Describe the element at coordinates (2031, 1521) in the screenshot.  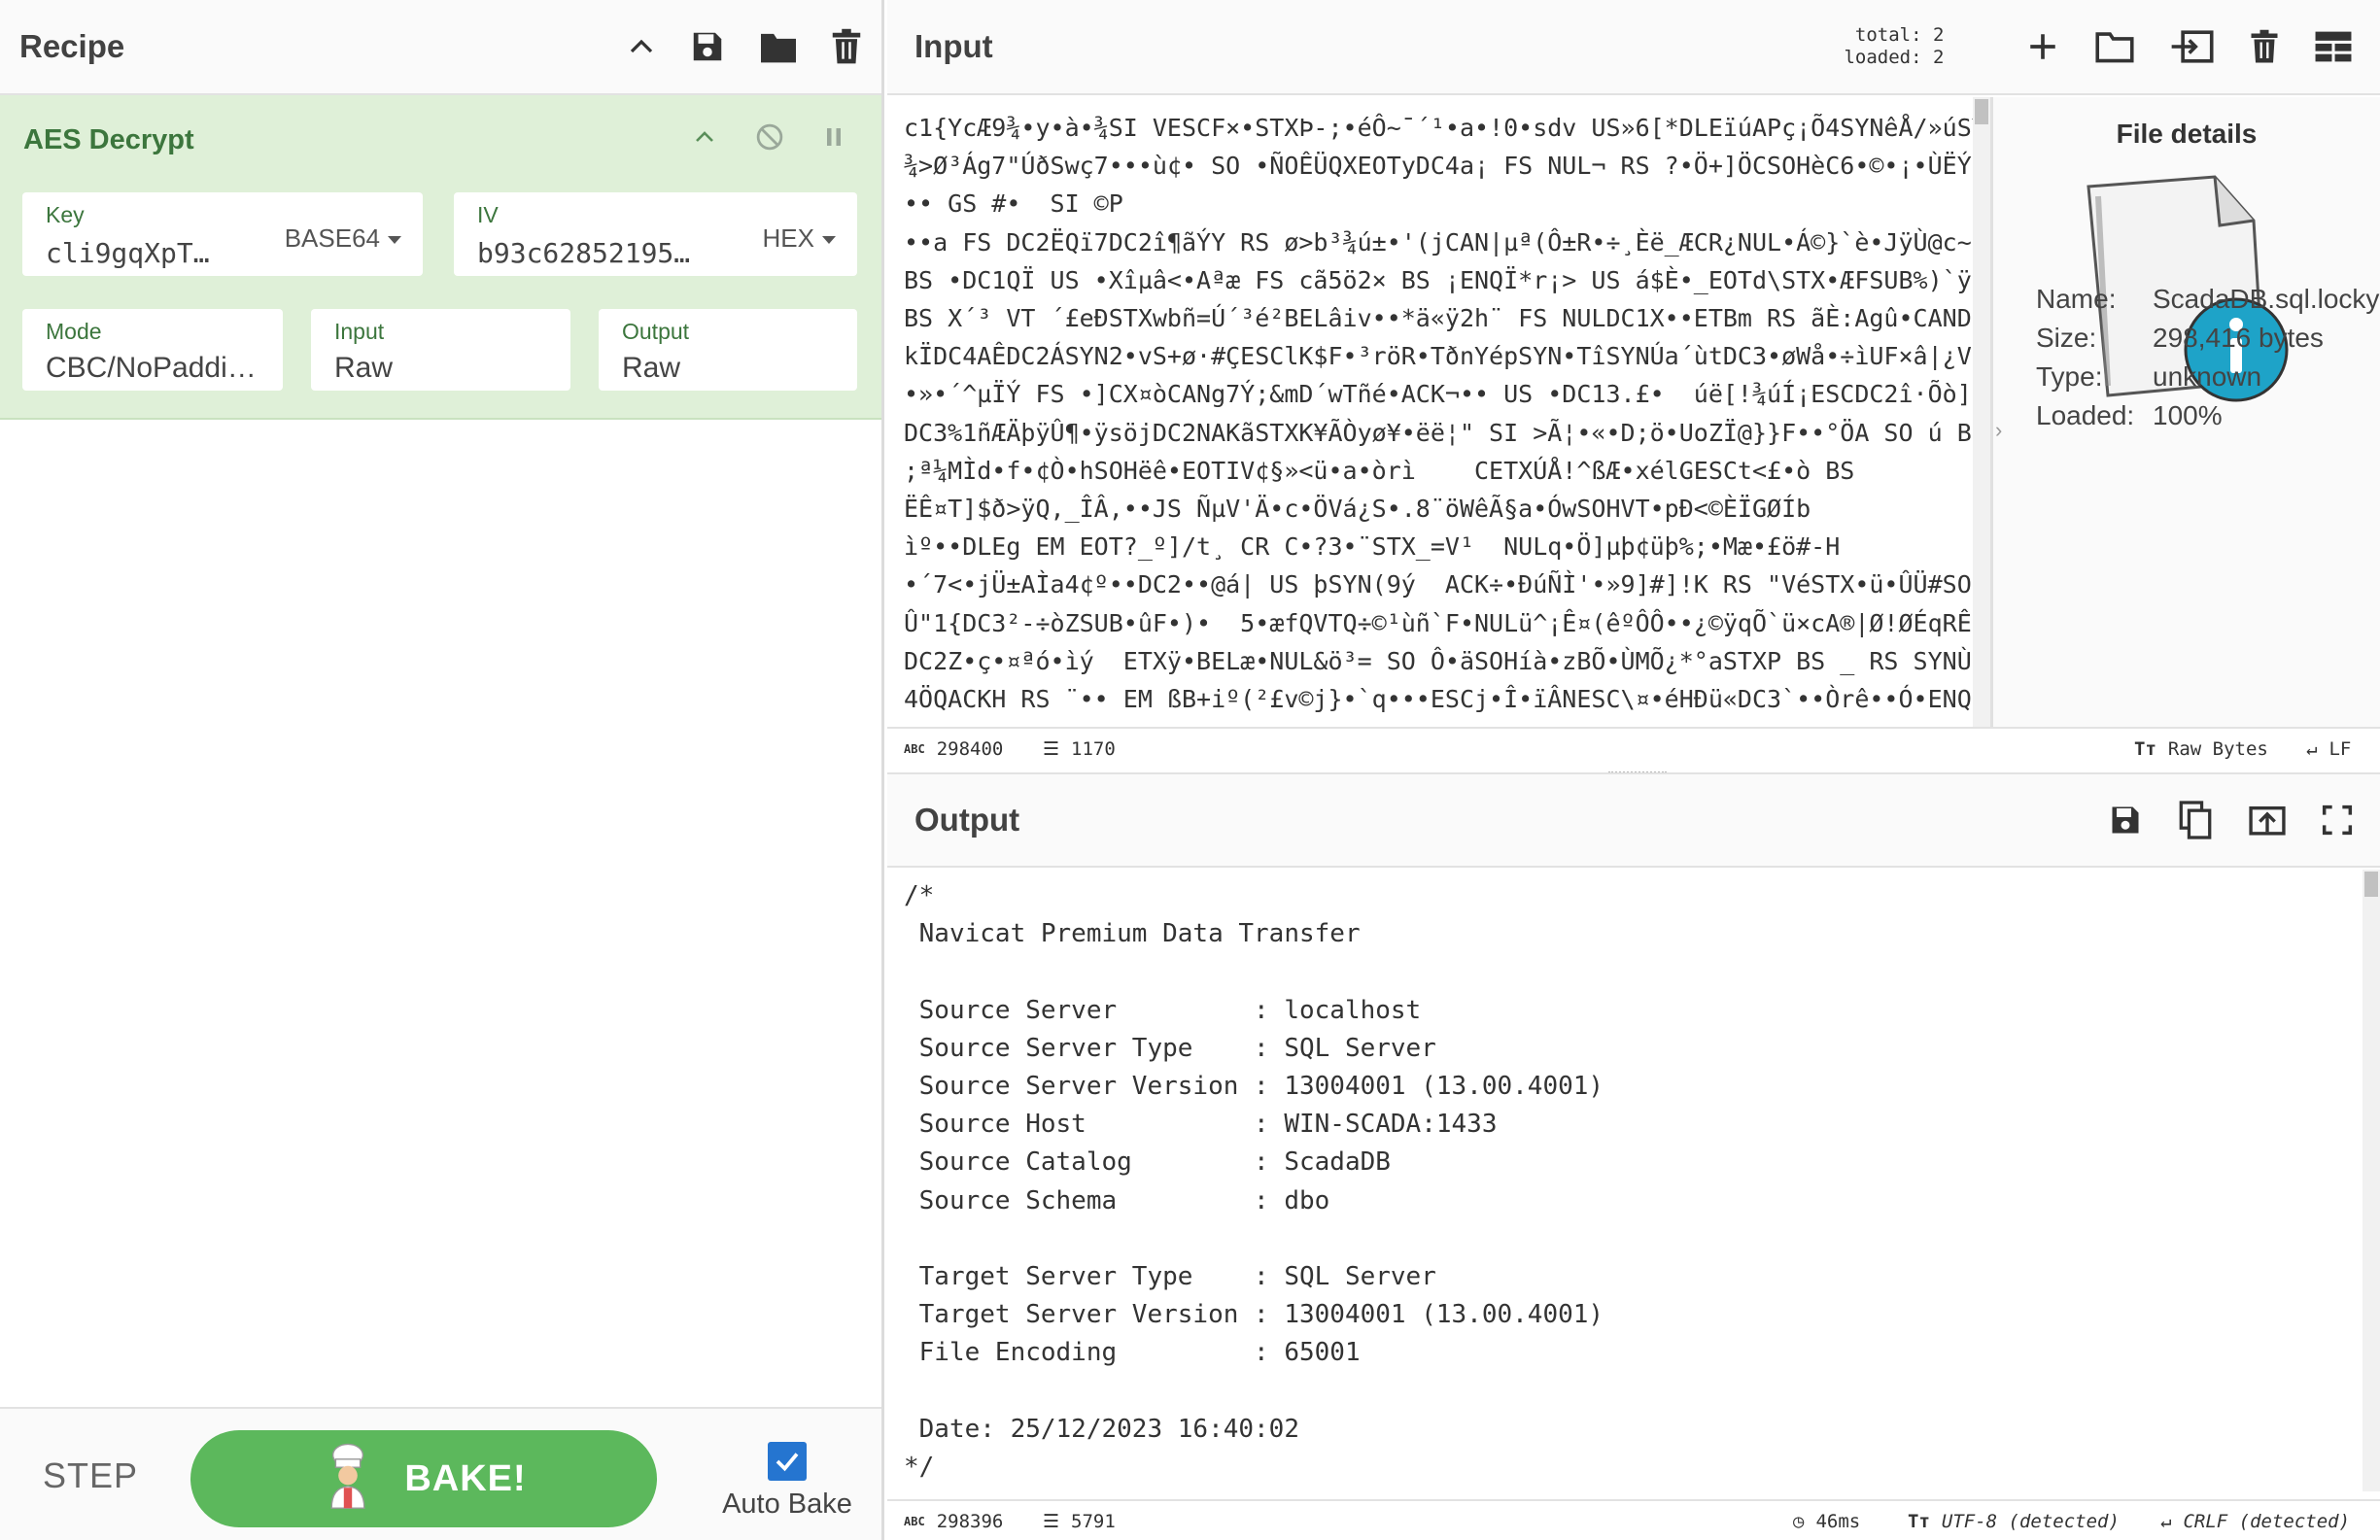
I see `output-encoding: UTF-8 (detected)` at that location.